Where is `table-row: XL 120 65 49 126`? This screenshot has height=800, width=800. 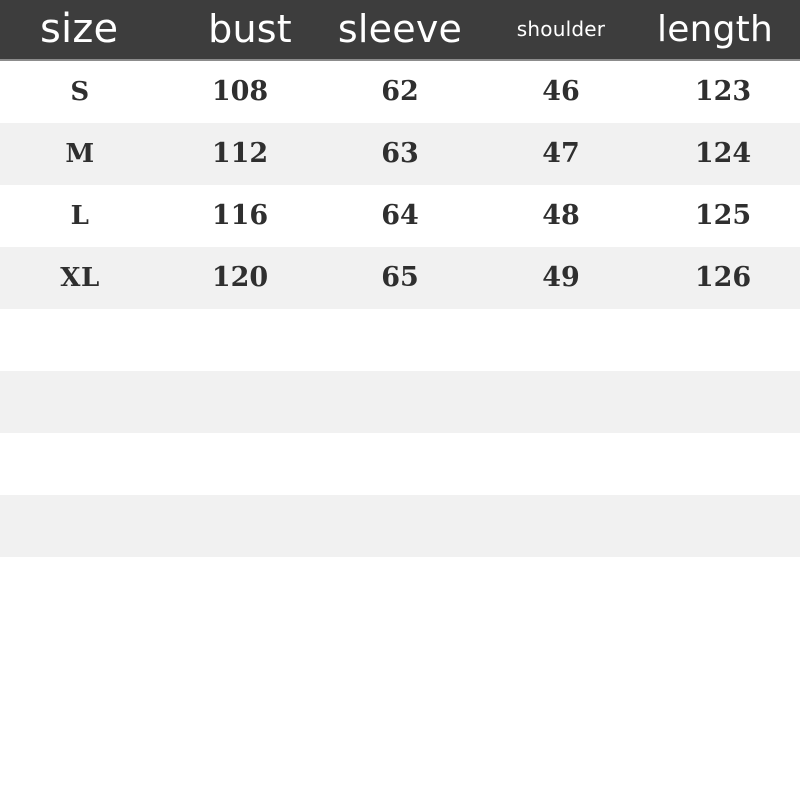
table-row: XL 120 65 49 126 is located at coordinates (400, 278).